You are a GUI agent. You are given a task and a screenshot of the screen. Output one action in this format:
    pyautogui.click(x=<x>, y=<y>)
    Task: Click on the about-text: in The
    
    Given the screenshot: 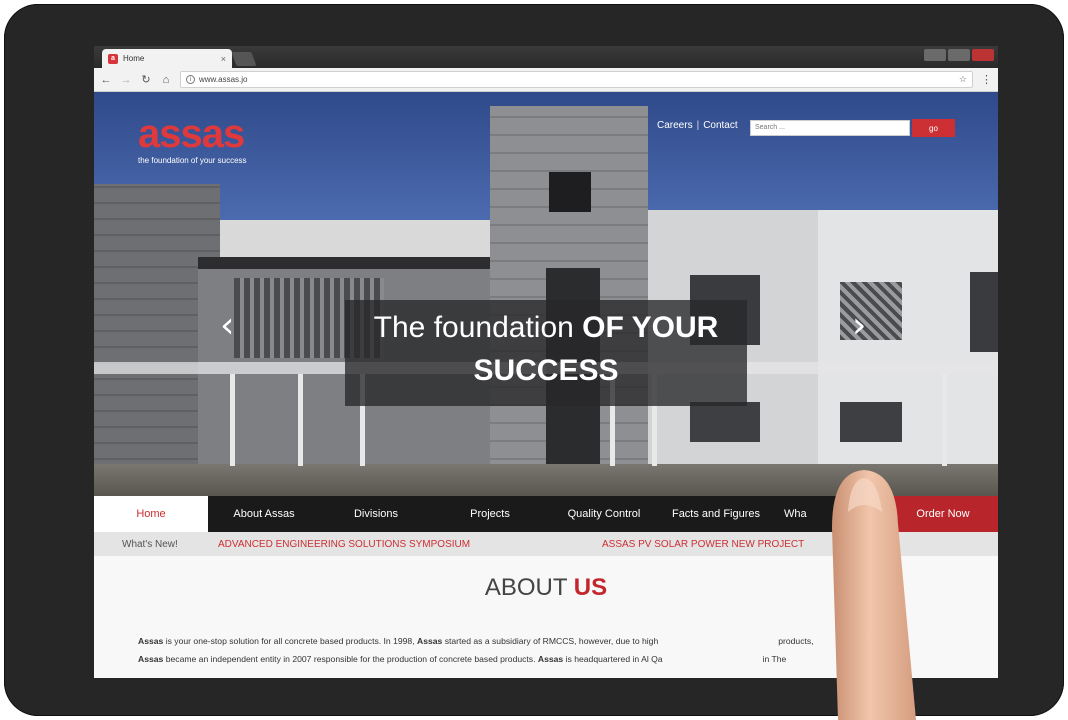 What is the action you would take?
    pyautogui.click(x=774, y=659)
    